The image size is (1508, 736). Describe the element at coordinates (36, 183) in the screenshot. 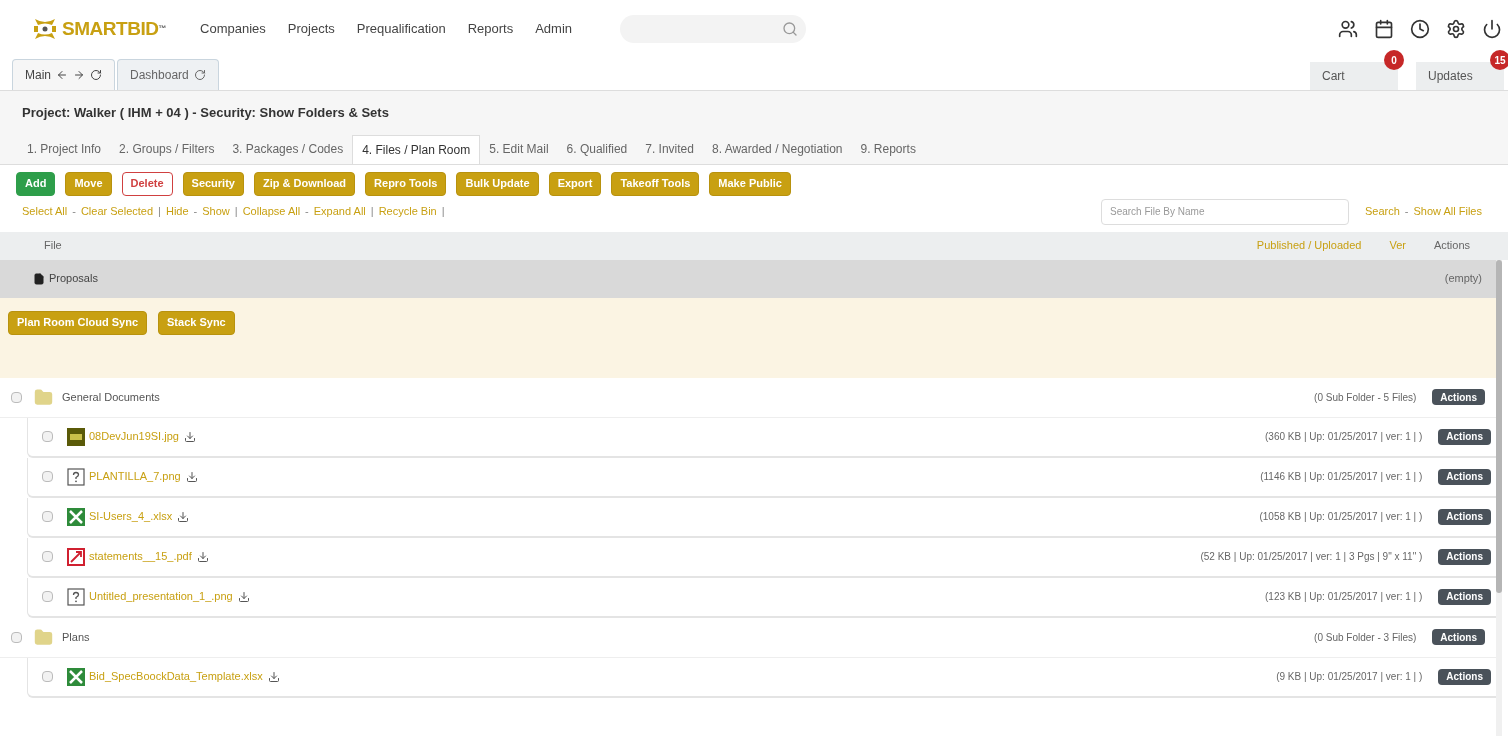

I see `toolbar-button: Add` at that location.